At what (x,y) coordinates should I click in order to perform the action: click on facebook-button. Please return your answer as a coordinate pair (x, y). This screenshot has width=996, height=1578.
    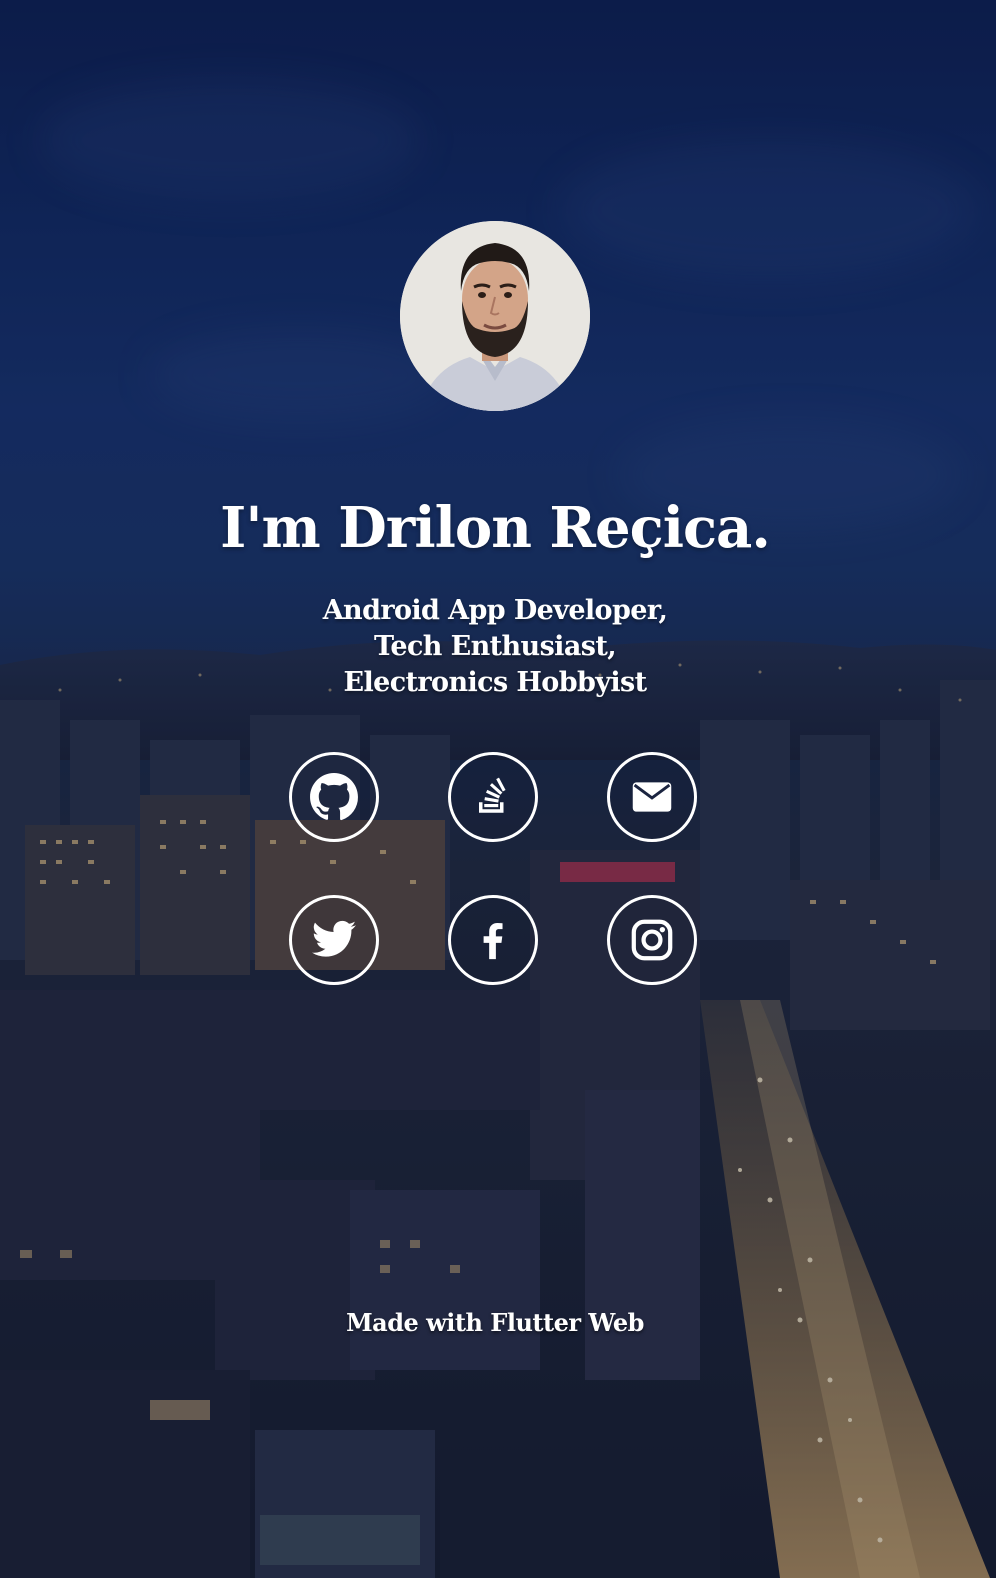
    Looking at the image, I should click on (493, 940).